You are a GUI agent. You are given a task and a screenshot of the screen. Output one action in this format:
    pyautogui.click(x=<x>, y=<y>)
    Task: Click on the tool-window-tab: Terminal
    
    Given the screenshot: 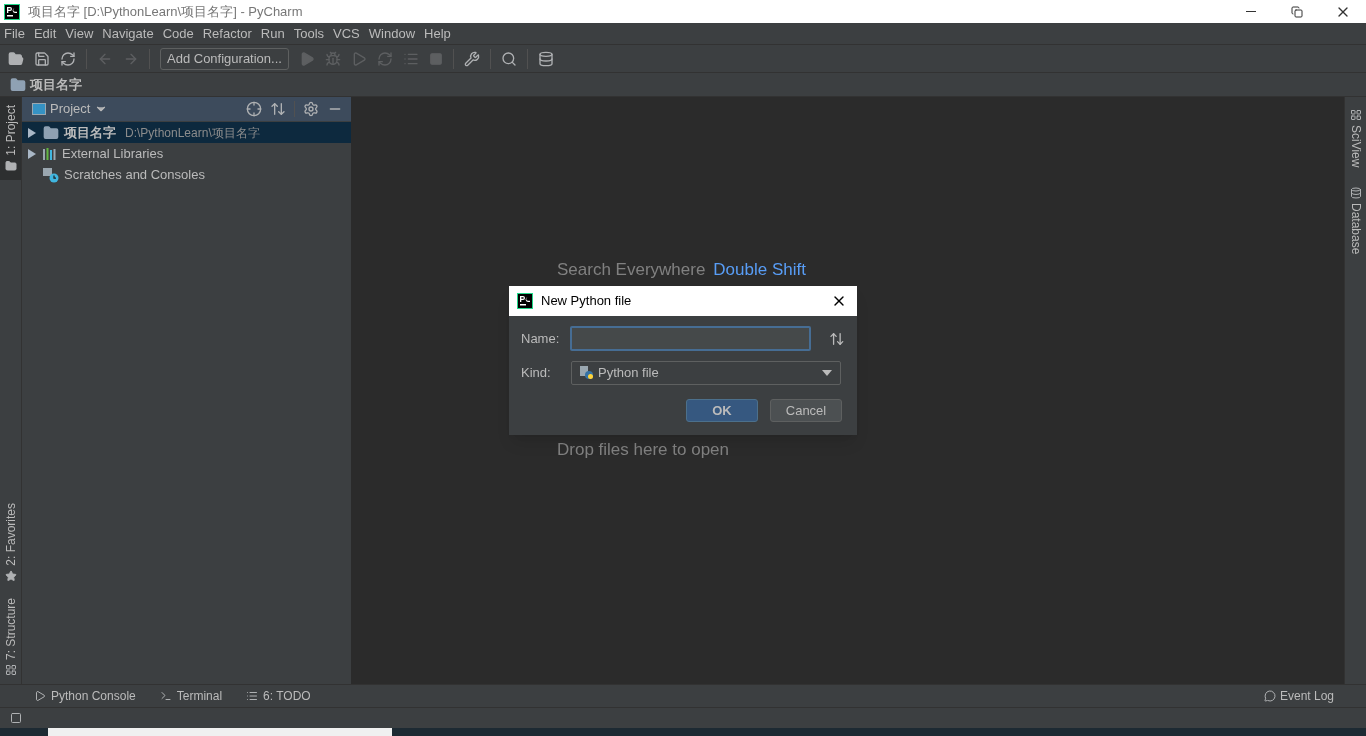 What is the action you would take?
    pyautogui.click(x=191, y=696)
    